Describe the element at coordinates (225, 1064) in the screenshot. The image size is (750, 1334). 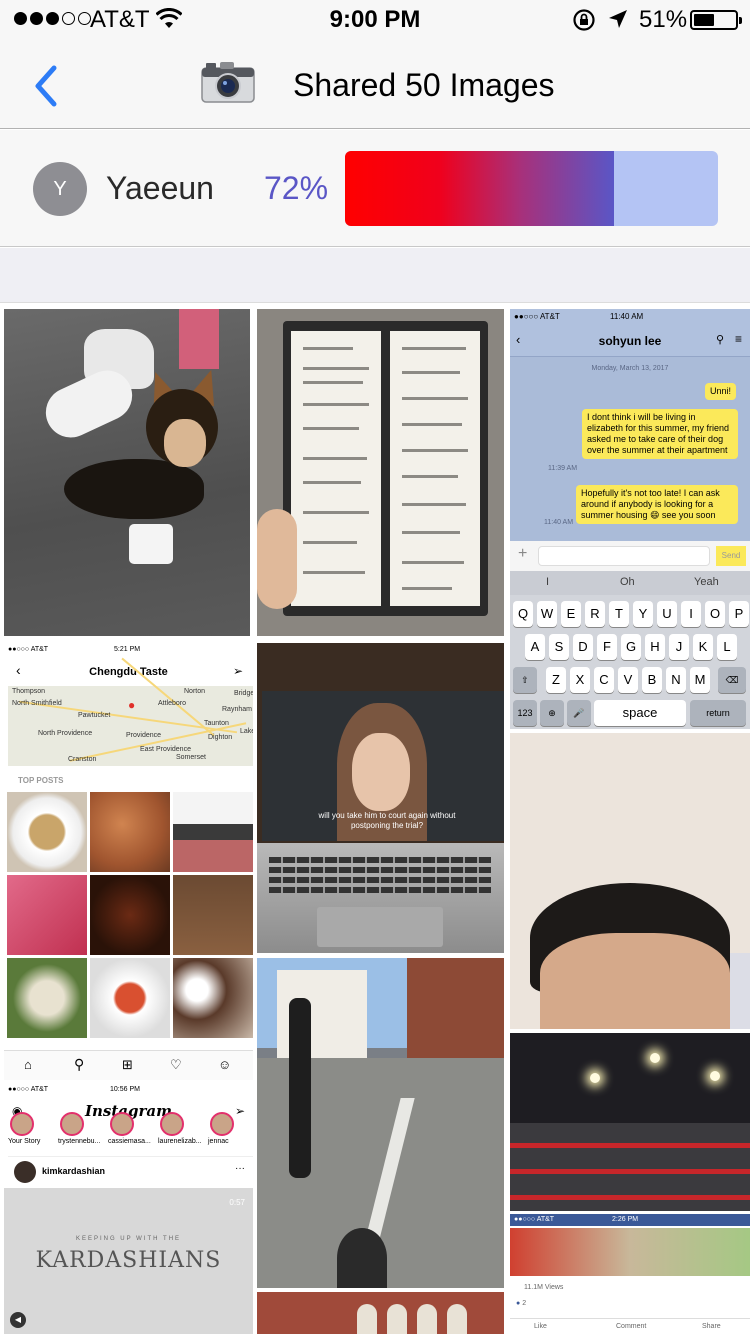
I see `profile-icon: ☺` at that location.